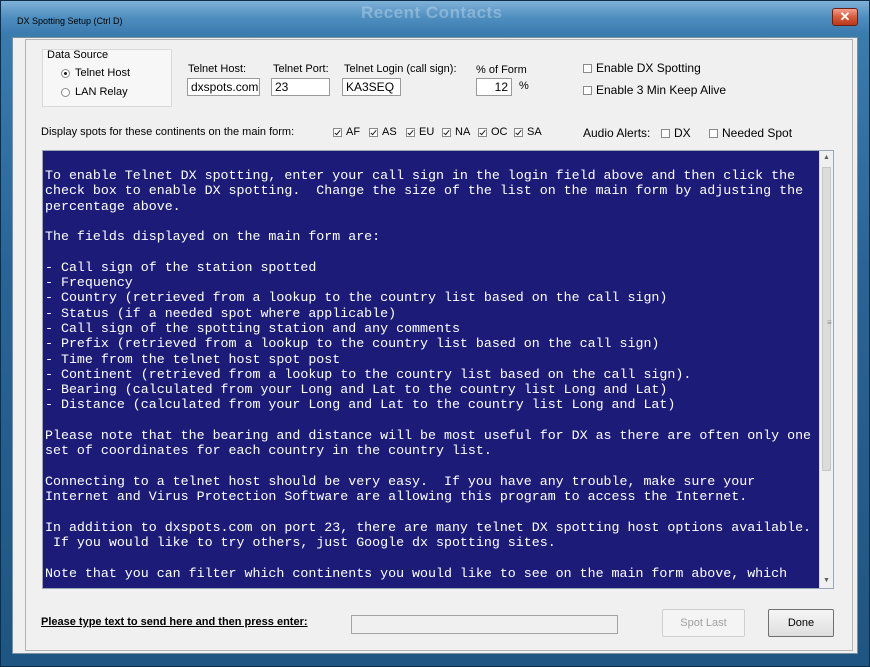 The image size is (870, 667). Describe the element at coordinates (713, 133) in the screenshot. I see `audio-needed-box` at that location.